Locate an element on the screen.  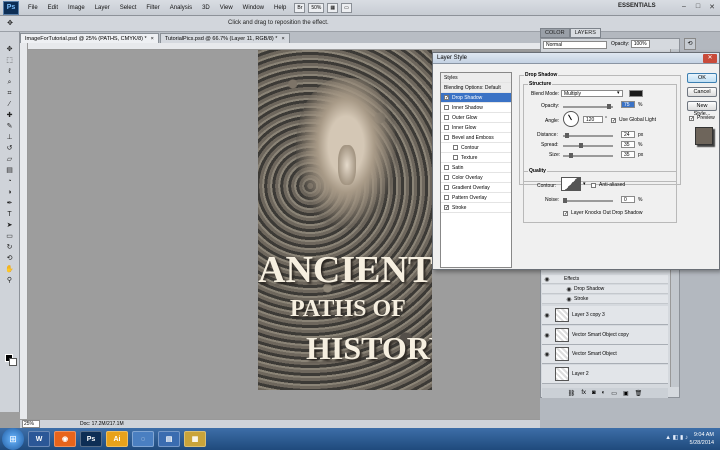
tab-close-icon: × is located at coordinates (152, 39).